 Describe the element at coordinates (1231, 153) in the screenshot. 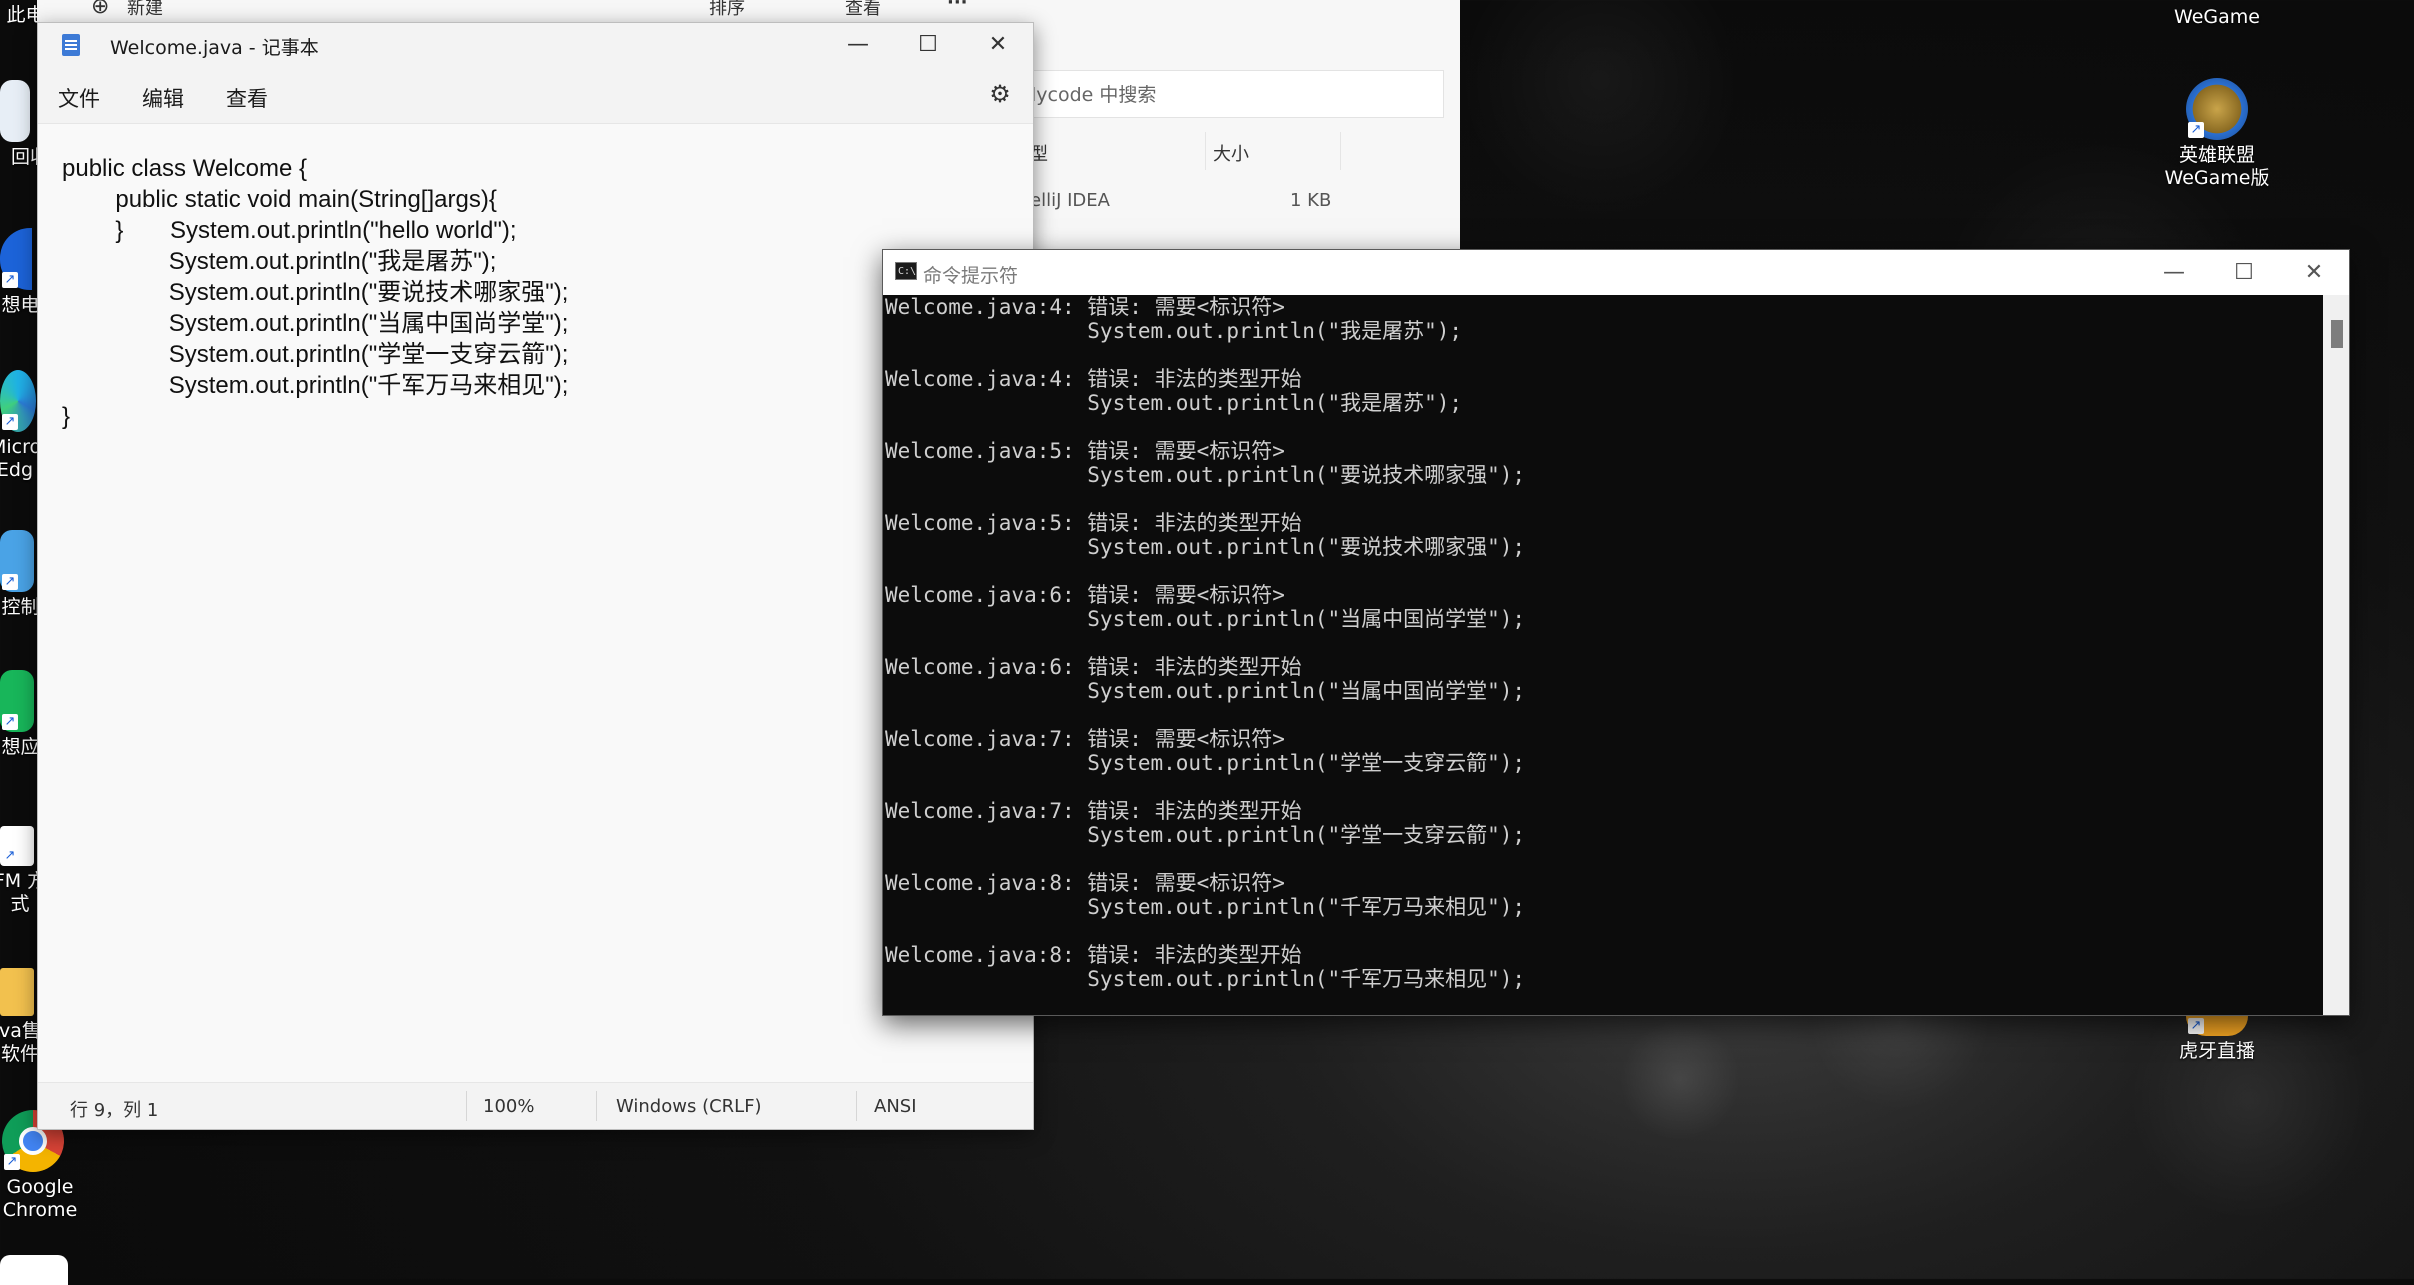

I see `column-header-size: 大小` at that location.